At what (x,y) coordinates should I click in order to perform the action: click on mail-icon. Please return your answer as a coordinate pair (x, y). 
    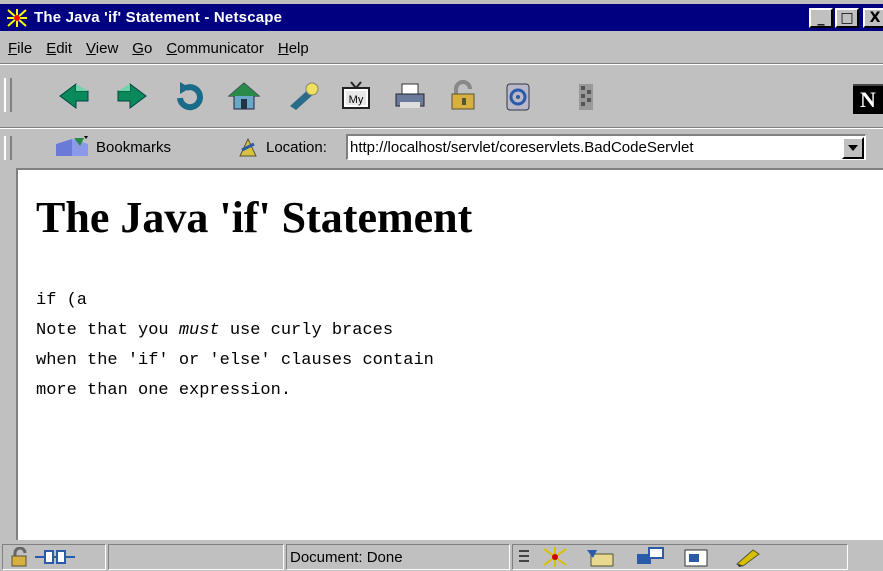
    Looking at the image, I should click on (603, 557).